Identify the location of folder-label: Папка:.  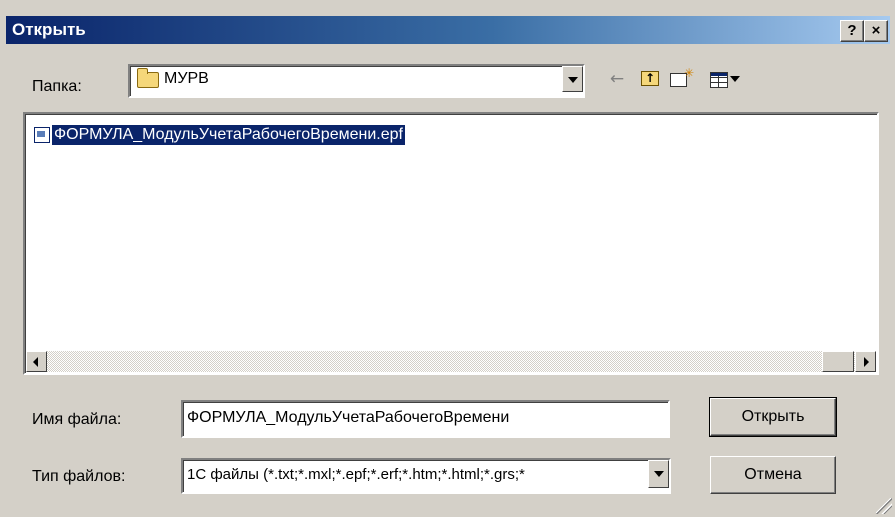
(57, 86).